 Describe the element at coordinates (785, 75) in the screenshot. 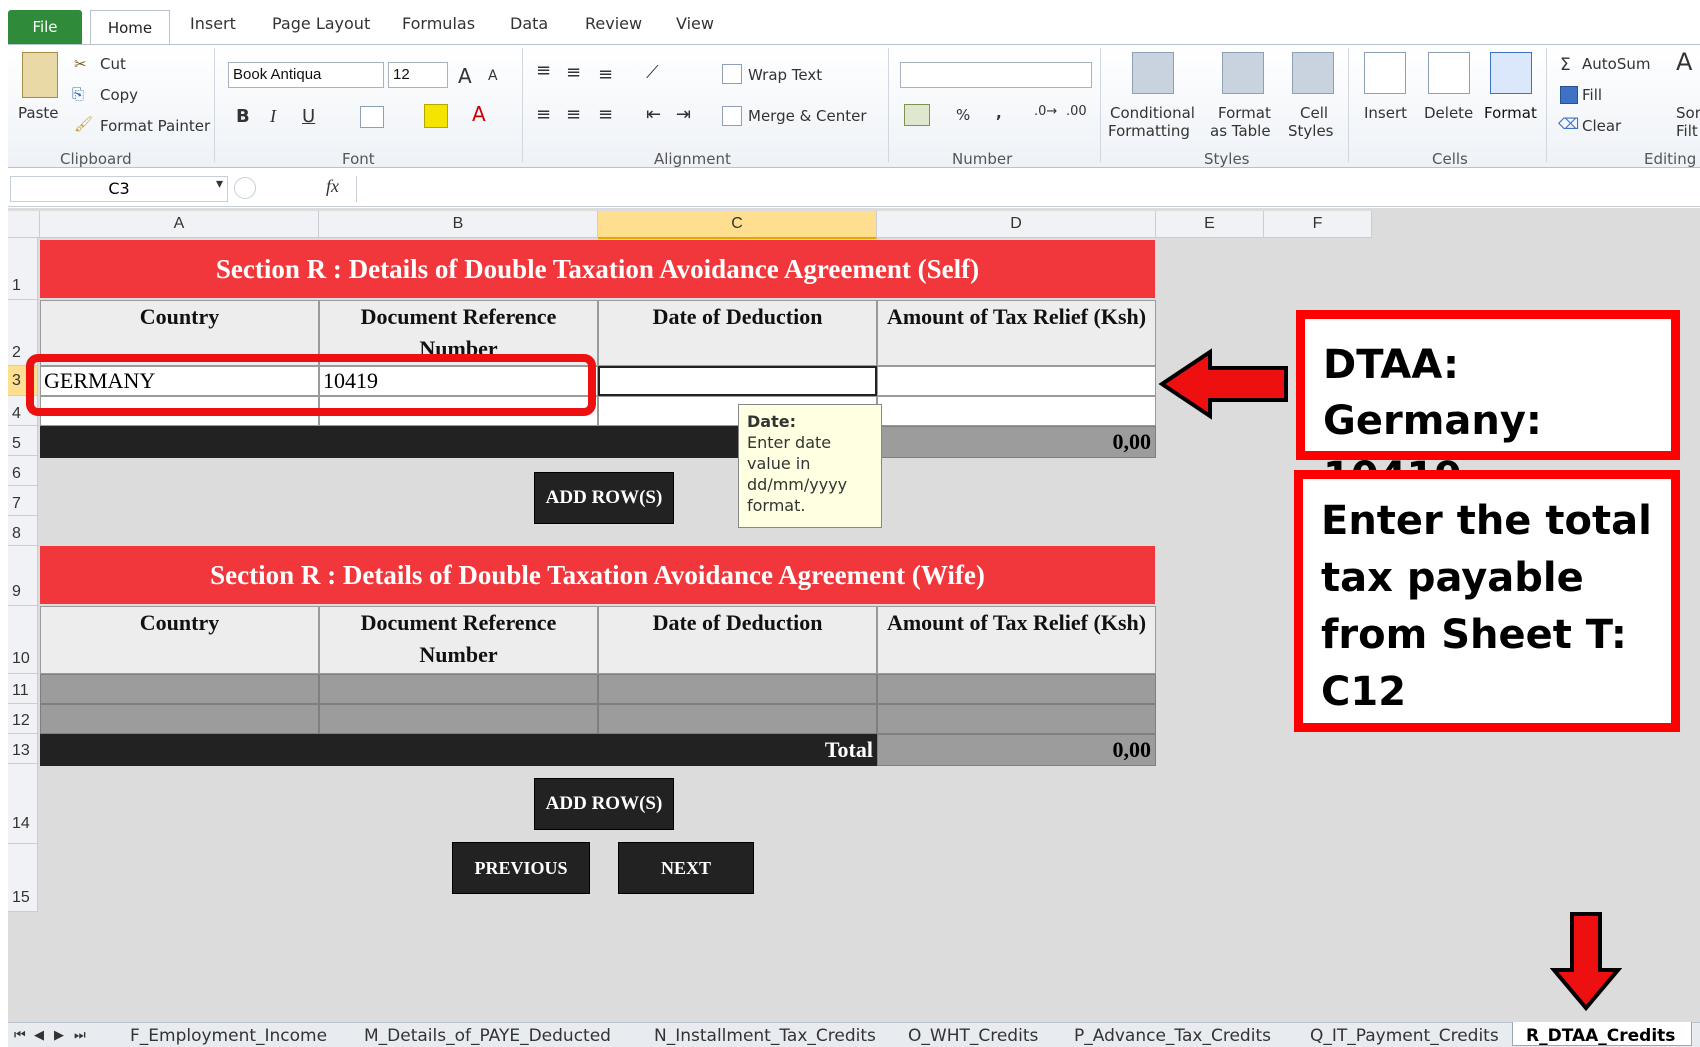

I see `wrap-text-button: Wrap Text` at that location.